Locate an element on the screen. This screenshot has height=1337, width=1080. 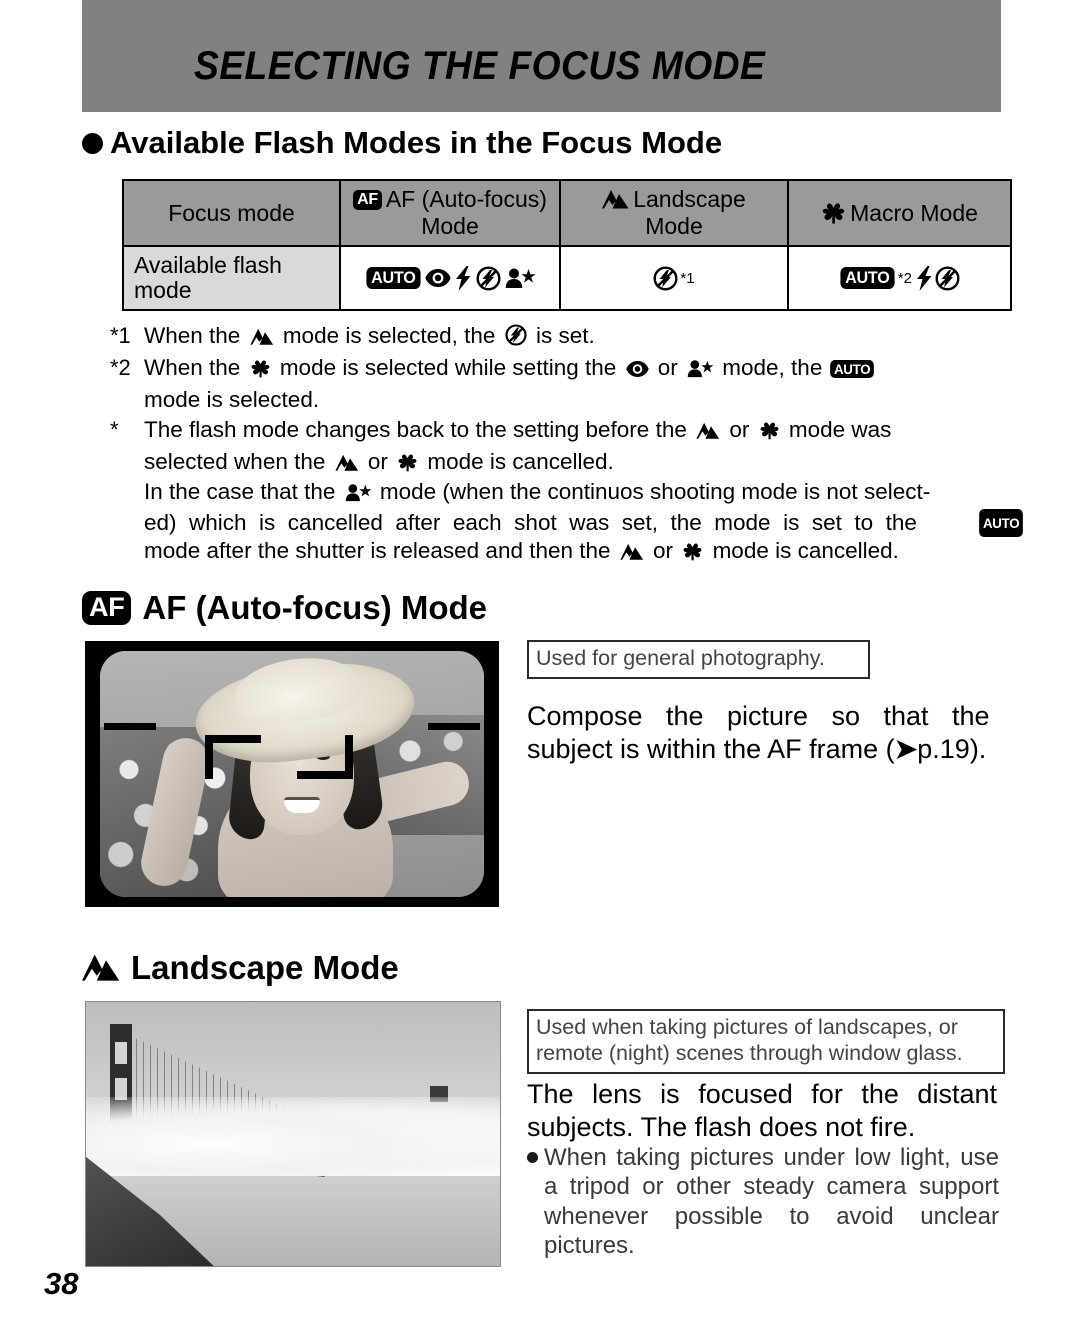
footnote-ref-1: *1 is located at coordinates (687, 278).